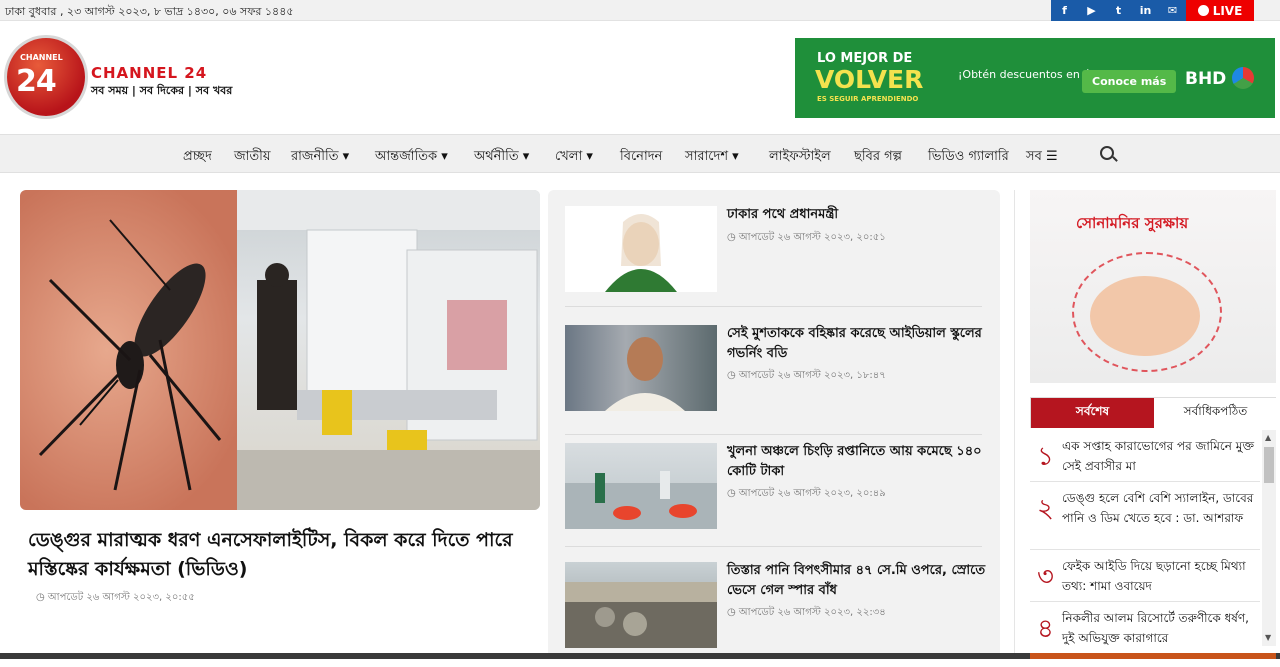  I want to click on hospital-ward-illustration, so click(388, 350).